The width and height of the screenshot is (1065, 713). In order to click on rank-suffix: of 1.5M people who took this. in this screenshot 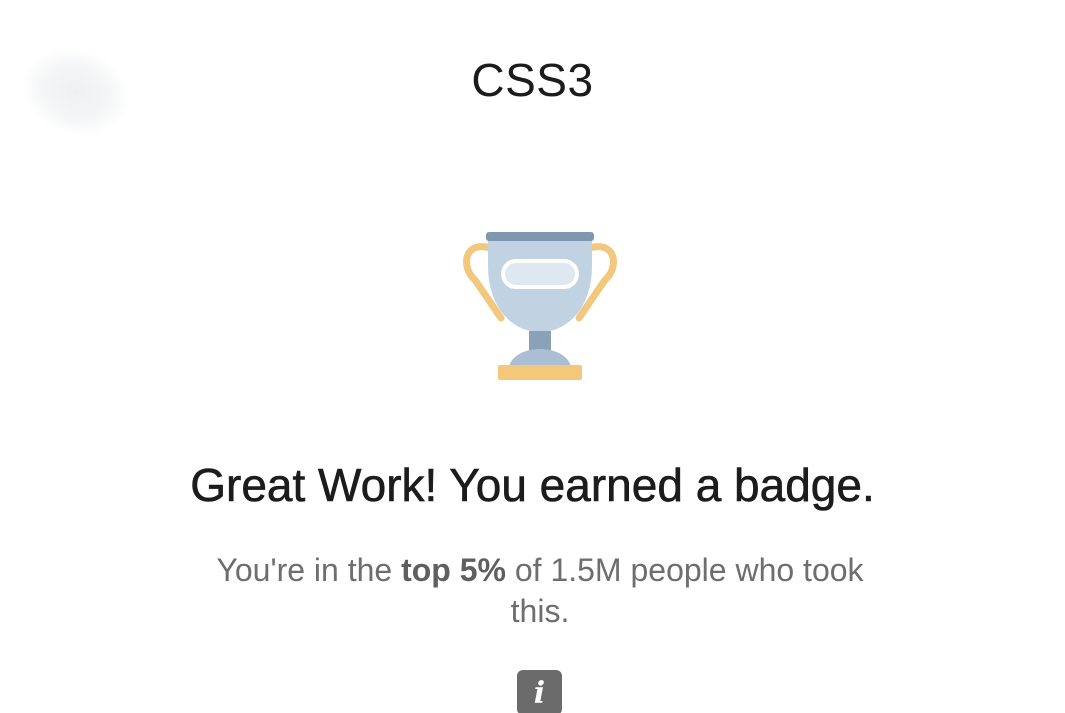, I will do `click(684, 590)`.